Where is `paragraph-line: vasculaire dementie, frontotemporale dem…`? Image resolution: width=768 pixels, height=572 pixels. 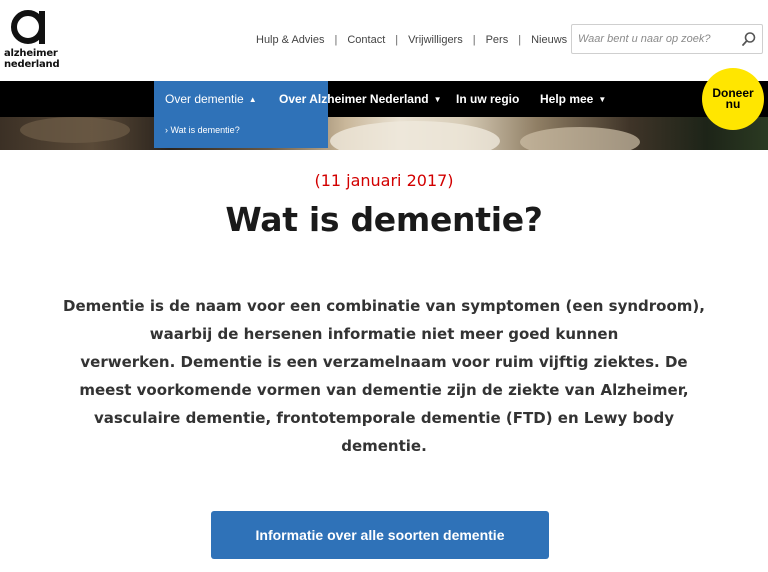
paragraph-line: vasculaire dementie, frontotemporale dem… is located at coordinates (384, 418).